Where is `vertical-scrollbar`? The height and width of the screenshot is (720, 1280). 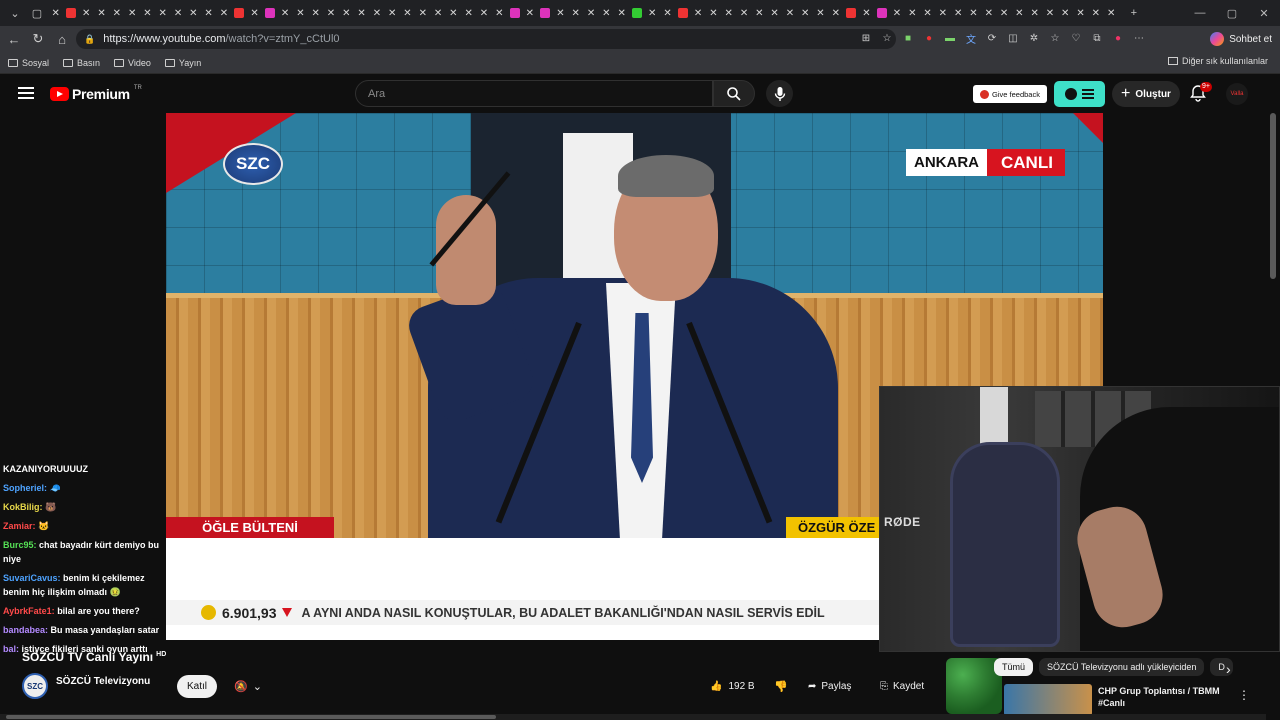
vertical-scrollbar is located at coordinates (1273, 196).